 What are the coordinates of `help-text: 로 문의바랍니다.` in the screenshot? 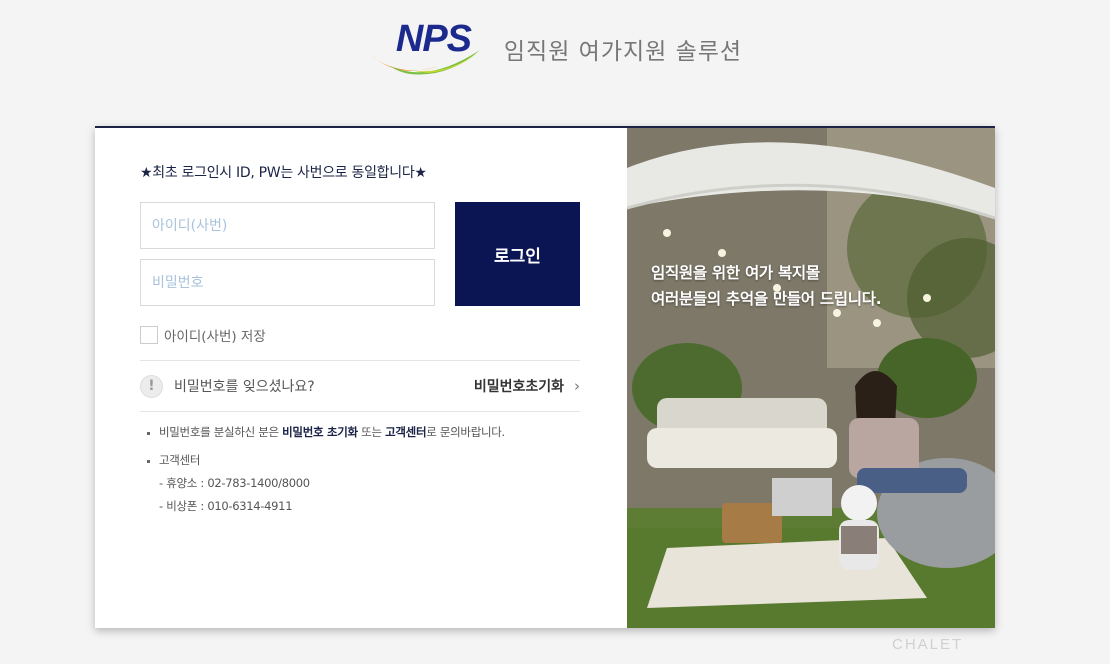 It's located at (465, 432).